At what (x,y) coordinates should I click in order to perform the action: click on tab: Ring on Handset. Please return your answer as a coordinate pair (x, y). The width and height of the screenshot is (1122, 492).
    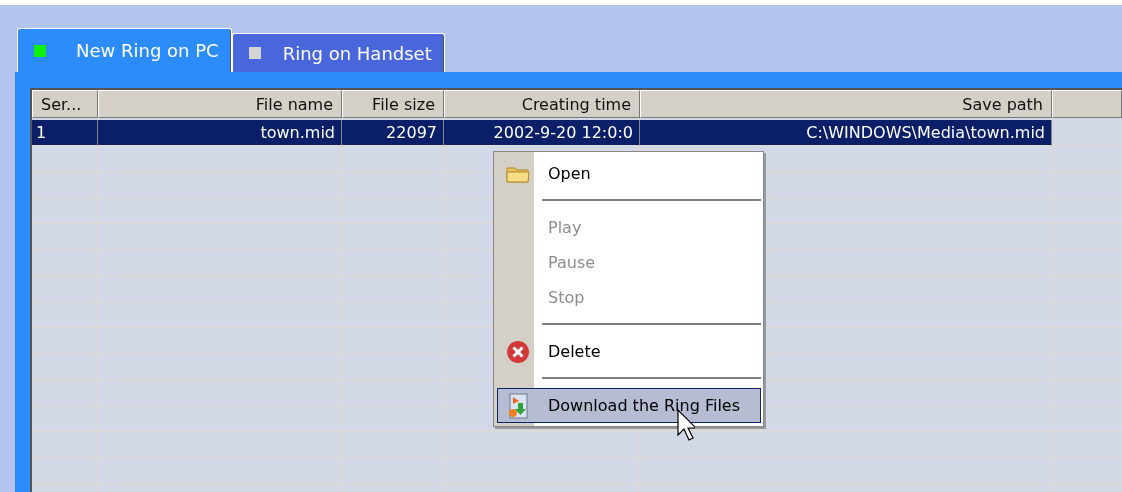
    Looking at the image, I should click on (338, 52).